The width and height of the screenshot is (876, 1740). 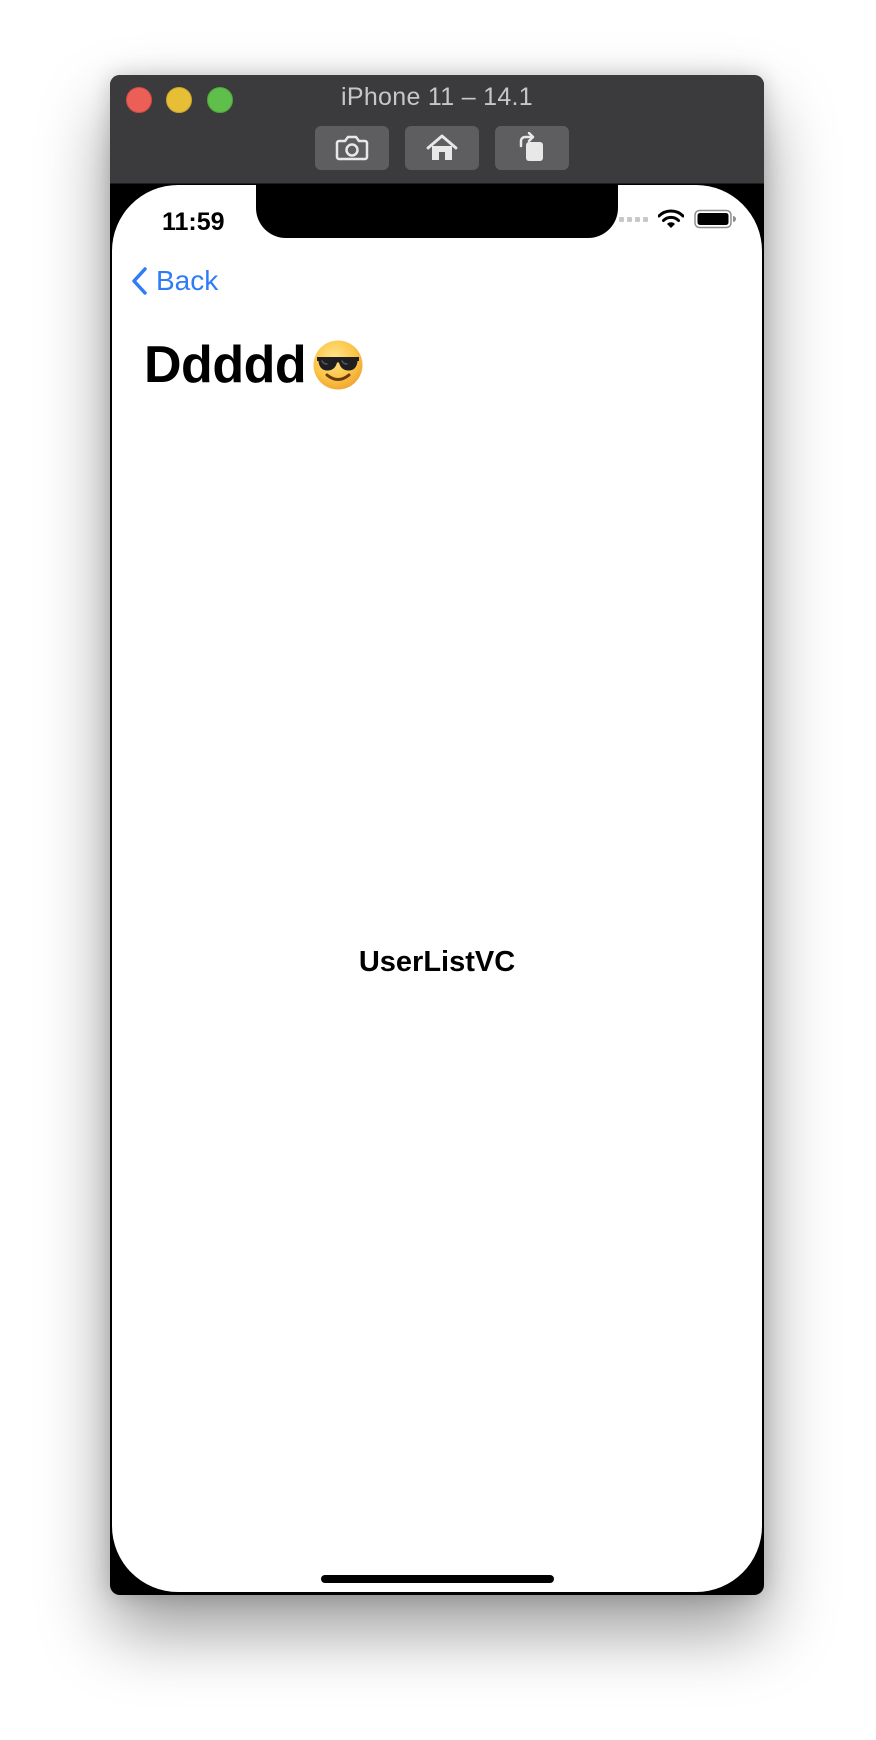 I want to click on page-title: Ddddd, so click(x=225, y=365).